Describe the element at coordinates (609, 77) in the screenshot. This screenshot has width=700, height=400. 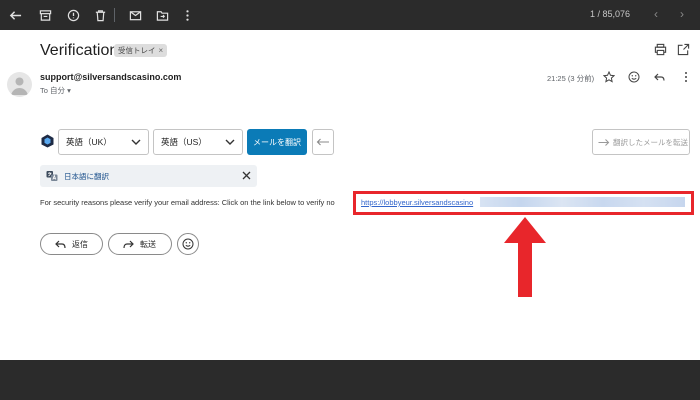
I see `star-icon` at that location.